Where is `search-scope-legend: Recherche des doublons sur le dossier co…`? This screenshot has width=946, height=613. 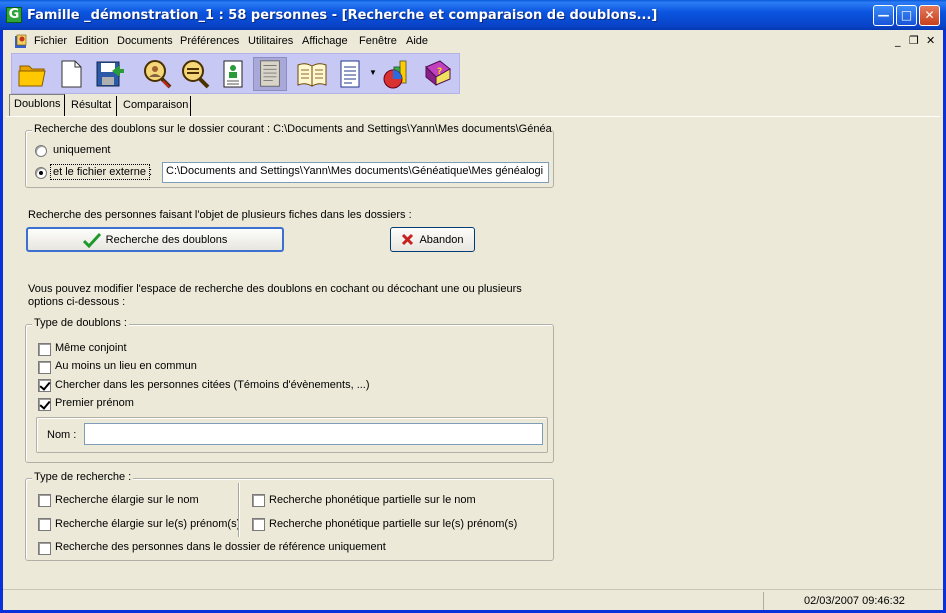 search-scope-legend: Recherche des doublons sur le dossier co… is located at coordinates (292, 129).